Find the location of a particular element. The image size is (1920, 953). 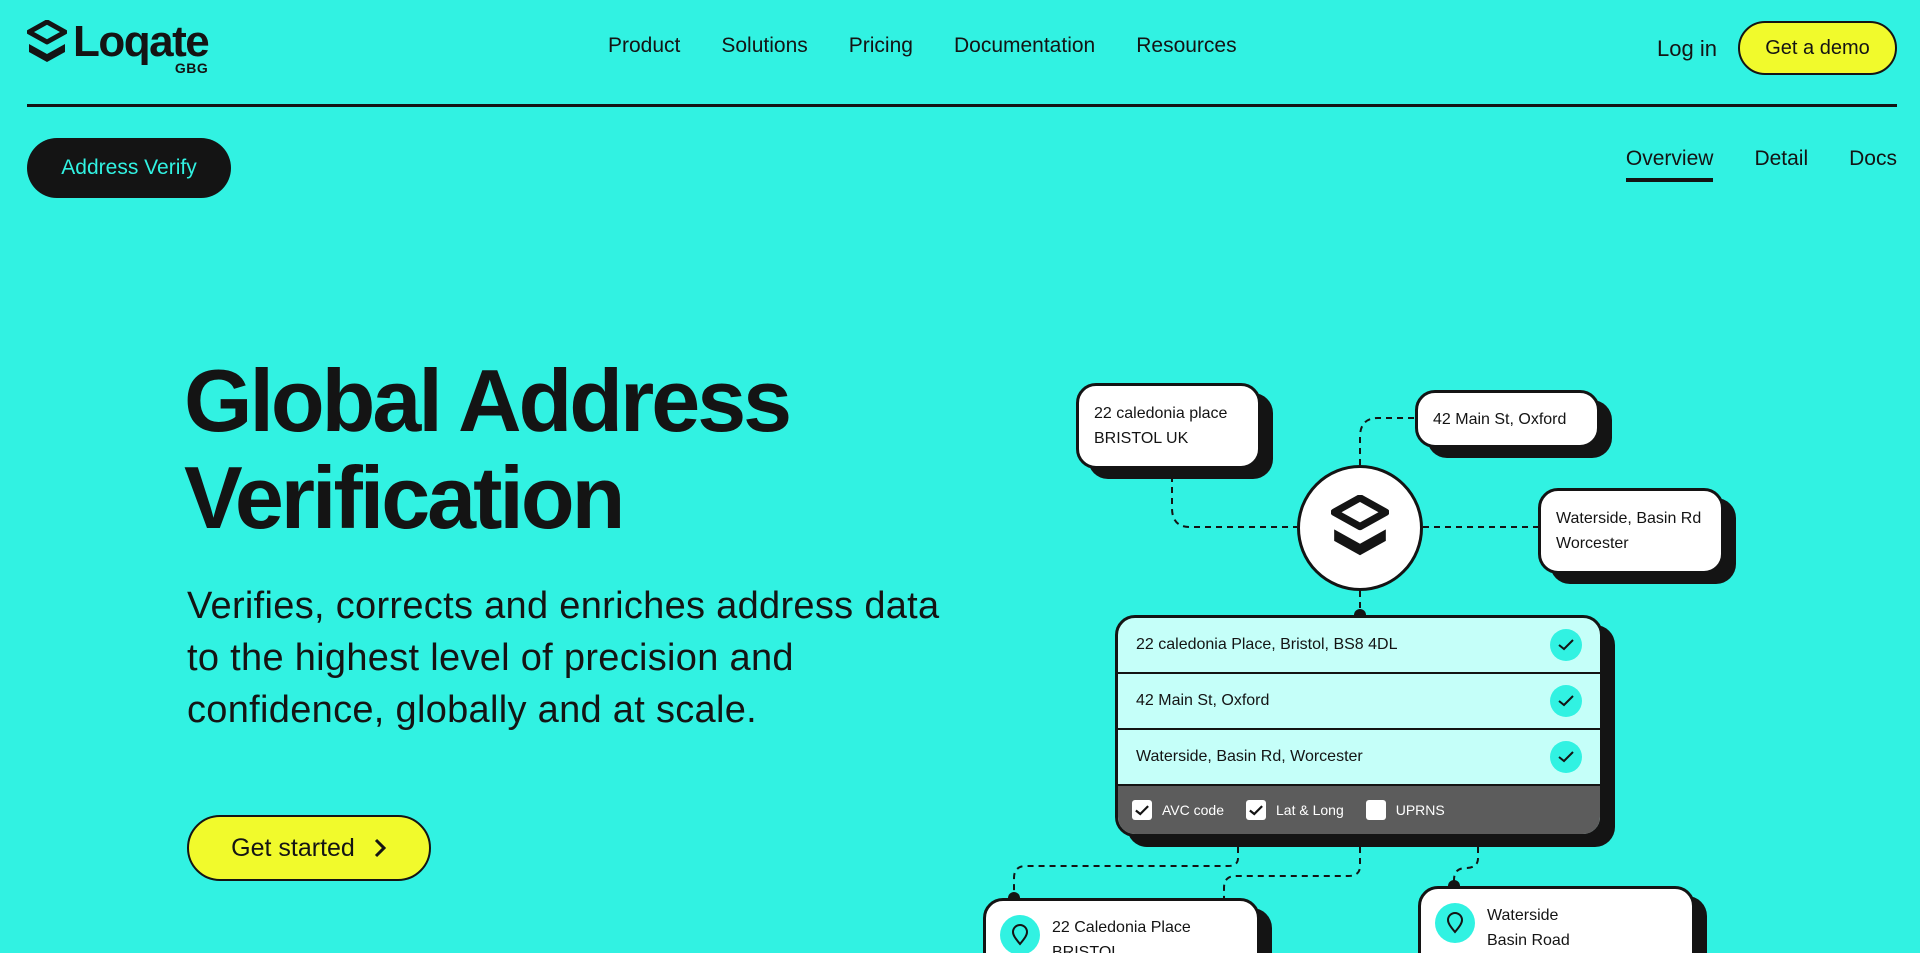

verified-row: 42 Main St, Oxford is located at coordinates (1359, 702).